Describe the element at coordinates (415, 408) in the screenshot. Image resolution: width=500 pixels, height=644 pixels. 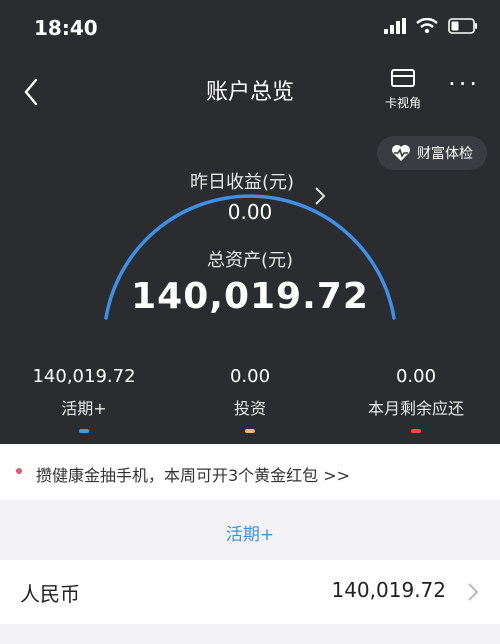
I see `stat-label: 本月剩余应还` at that location.